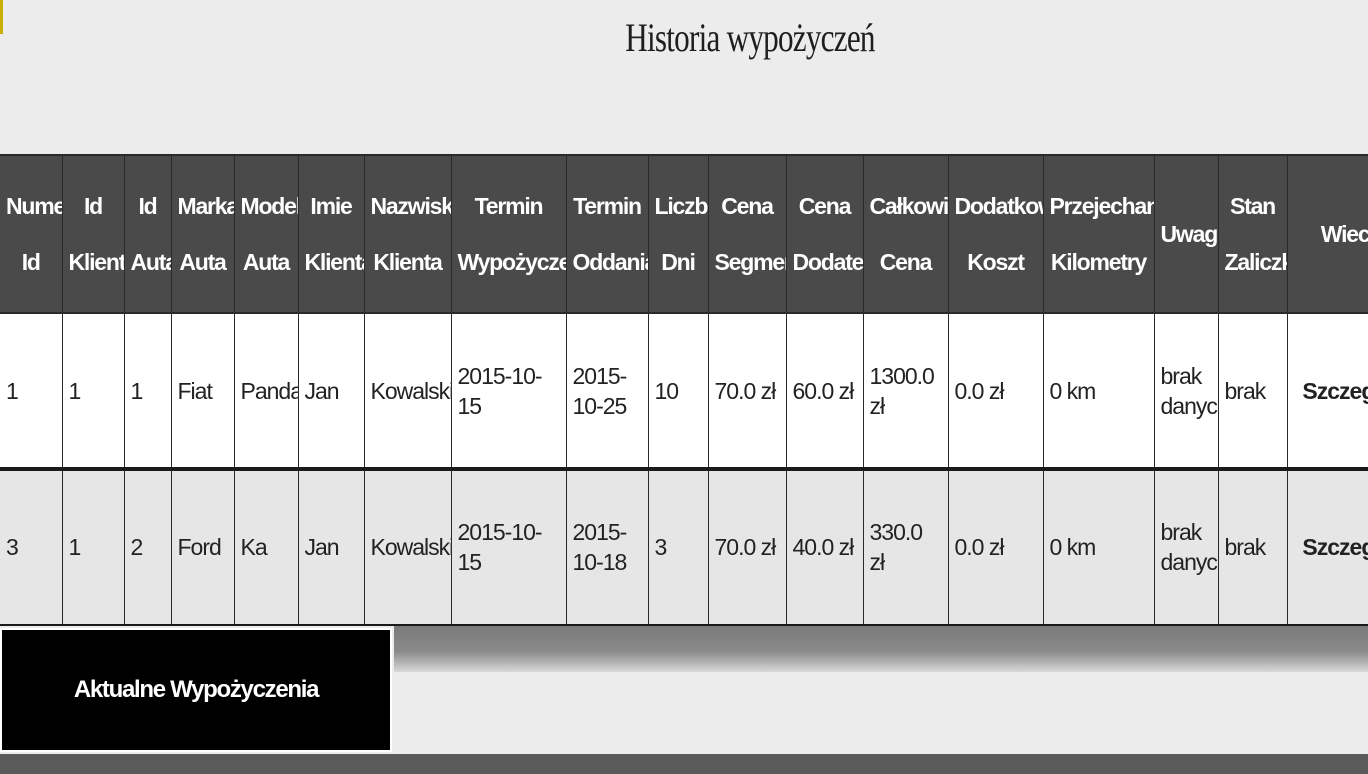  I want to click on cell-termin-oddania: 2015-10-18, so click(607, 547).